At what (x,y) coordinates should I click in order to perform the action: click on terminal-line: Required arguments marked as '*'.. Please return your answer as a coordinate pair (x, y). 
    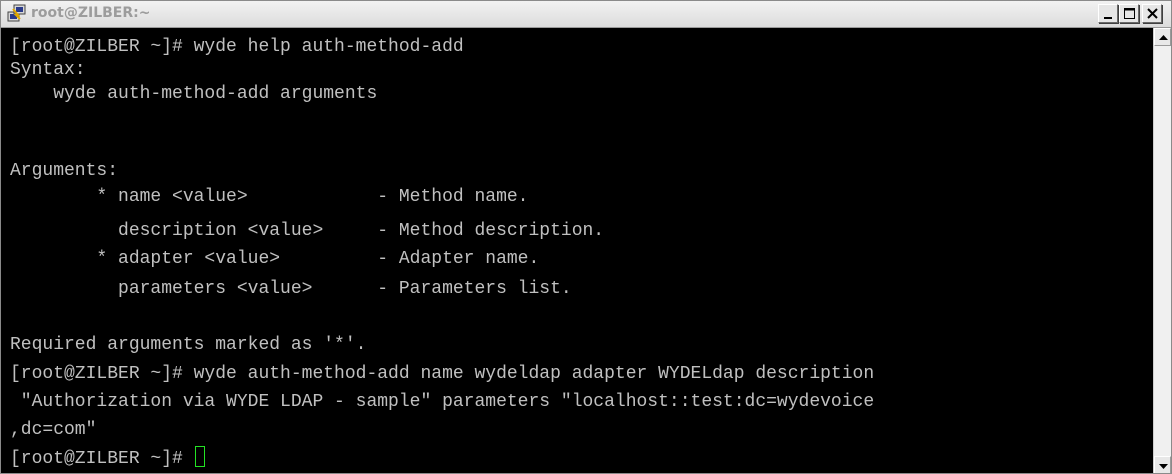
    Looking at the image, I should click on (188, 345).